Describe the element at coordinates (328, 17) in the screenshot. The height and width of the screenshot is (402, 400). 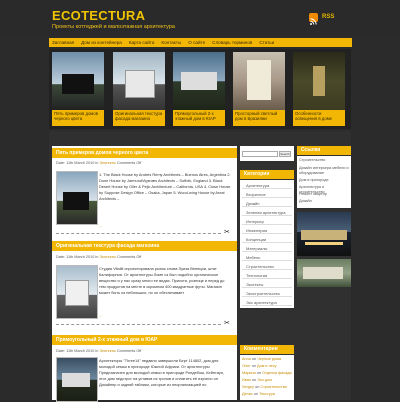
I see `rss-link: RSS` at that location.